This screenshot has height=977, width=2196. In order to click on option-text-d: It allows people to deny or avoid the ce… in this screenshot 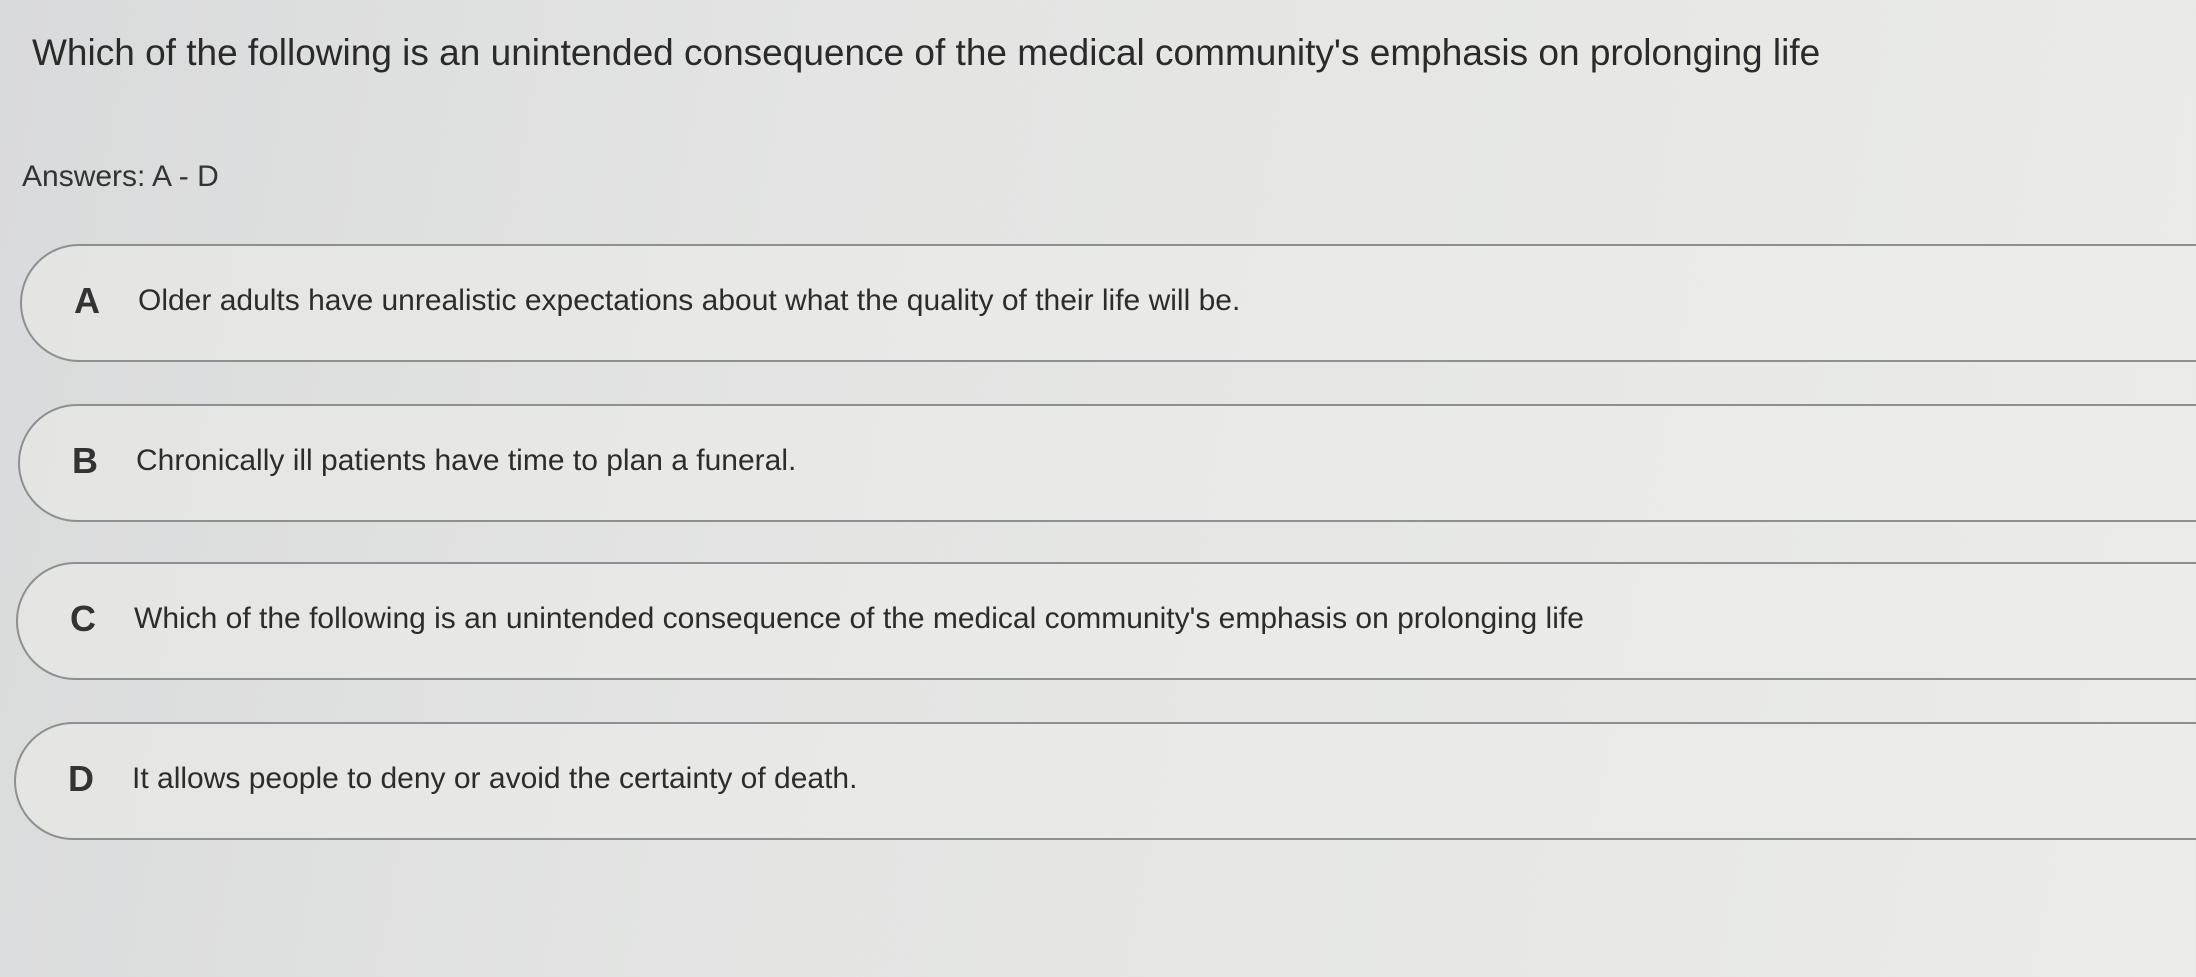, I will do `click(495, 778)`.